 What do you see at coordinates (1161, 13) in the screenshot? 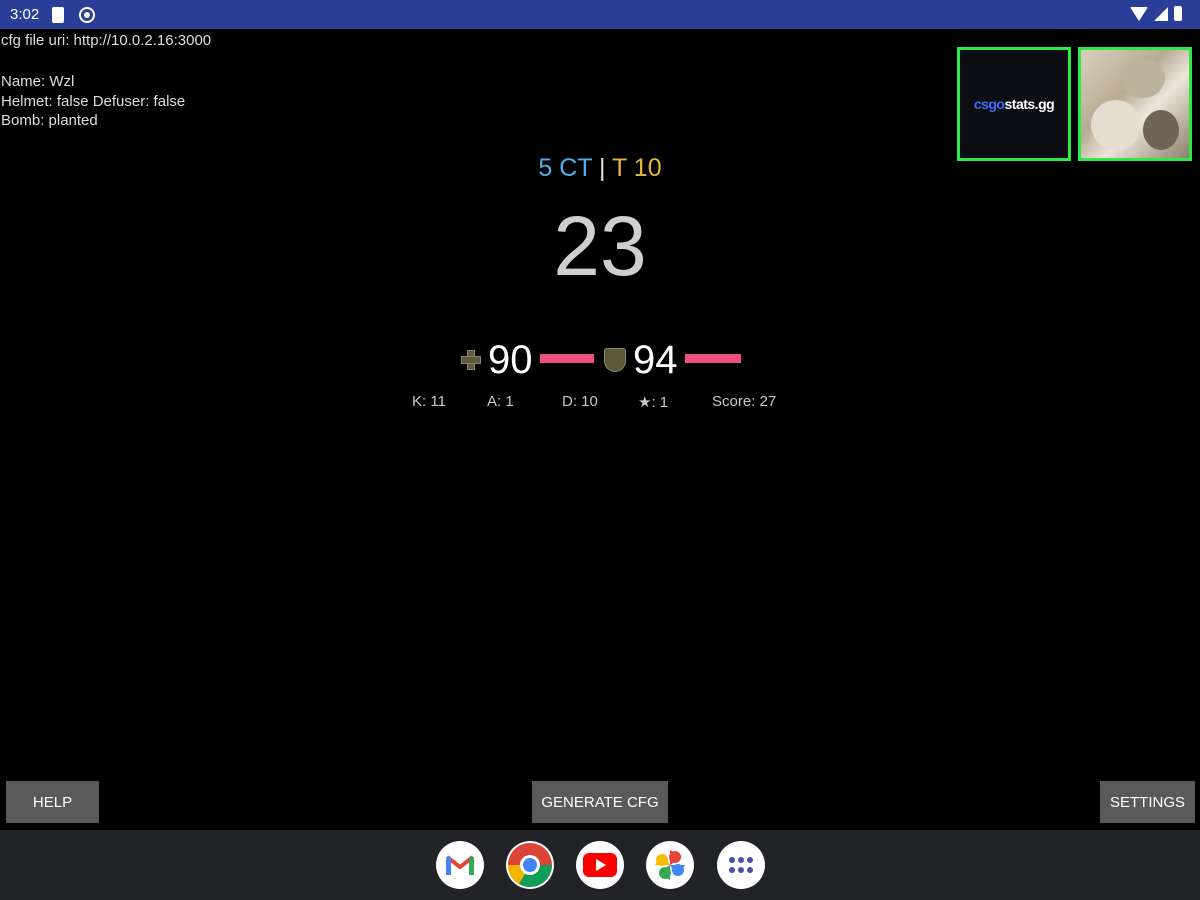
I see `signal-icon` at bounding box center [1161, 13].